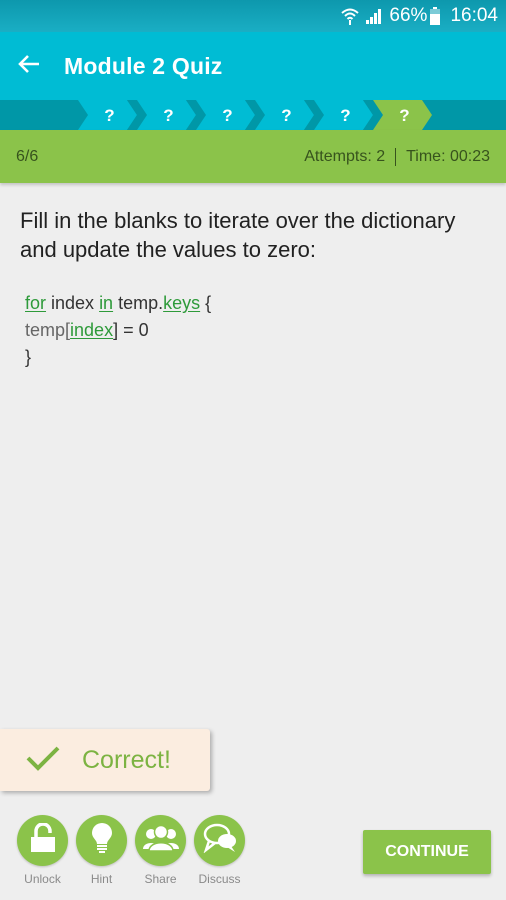 This screenshot has width=506, height=900. I want to click on divider, so click(396, 156).